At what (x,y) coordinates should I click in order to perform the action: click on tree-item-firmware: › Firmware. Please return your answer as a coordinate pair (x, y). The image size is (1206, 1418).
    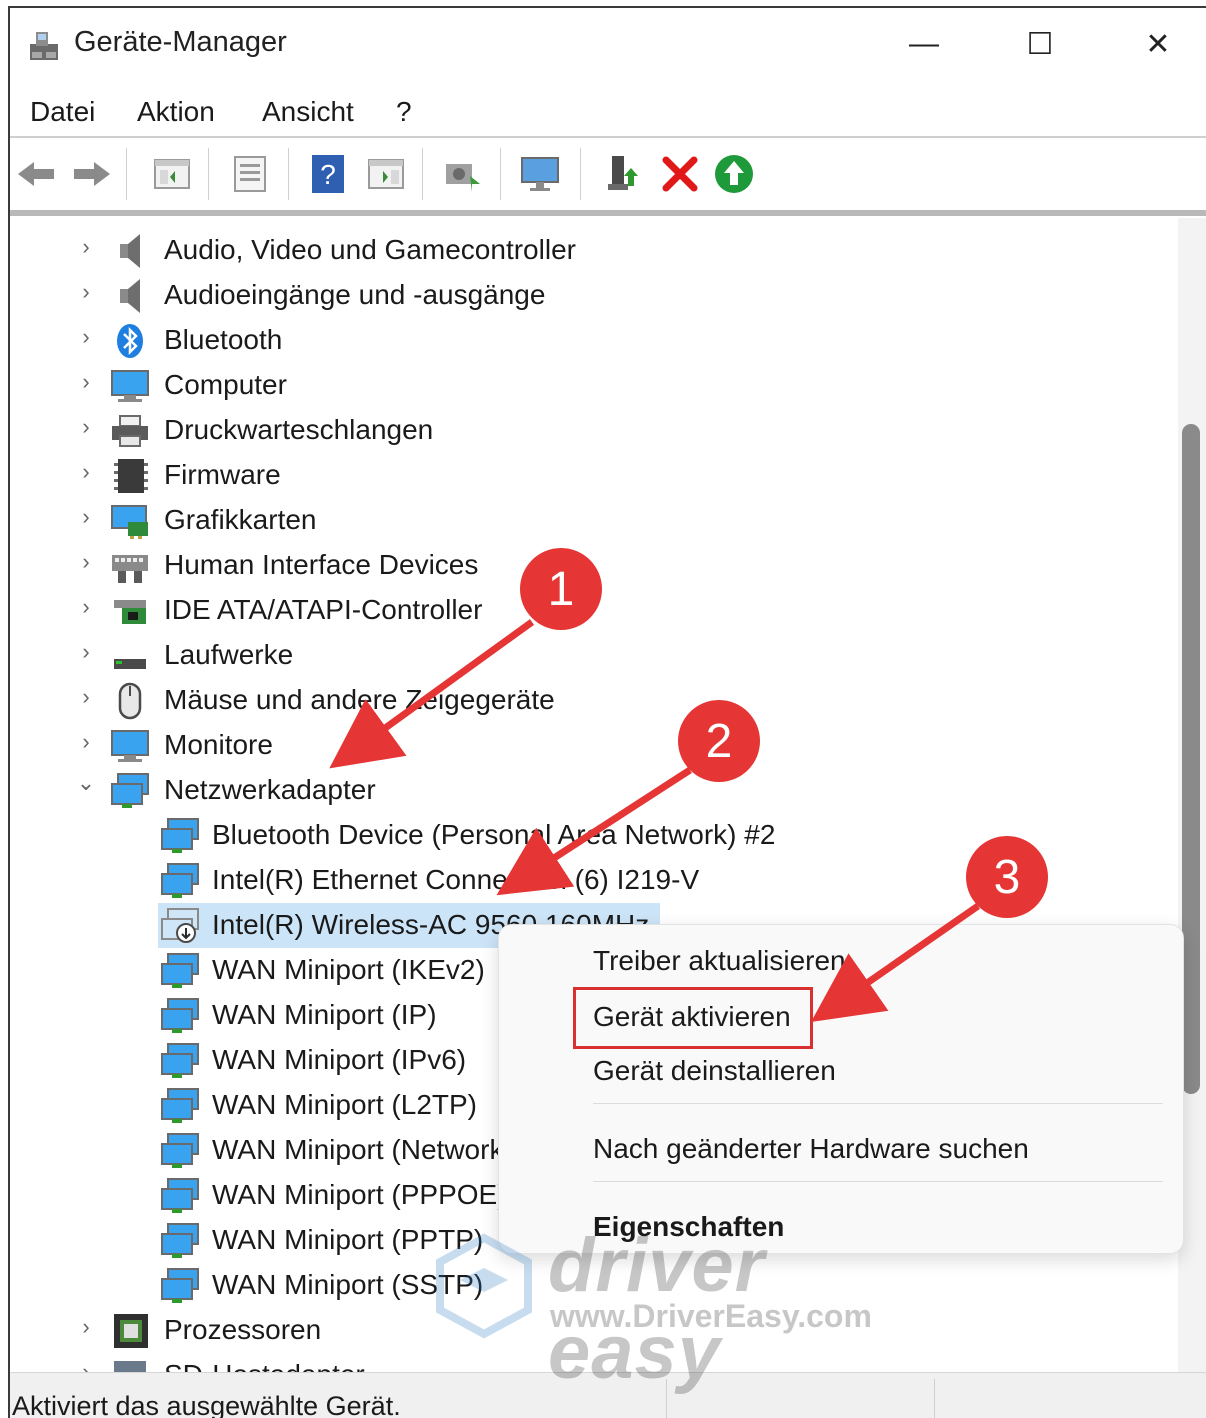
    Looking at the image, I should click on (592, 475).